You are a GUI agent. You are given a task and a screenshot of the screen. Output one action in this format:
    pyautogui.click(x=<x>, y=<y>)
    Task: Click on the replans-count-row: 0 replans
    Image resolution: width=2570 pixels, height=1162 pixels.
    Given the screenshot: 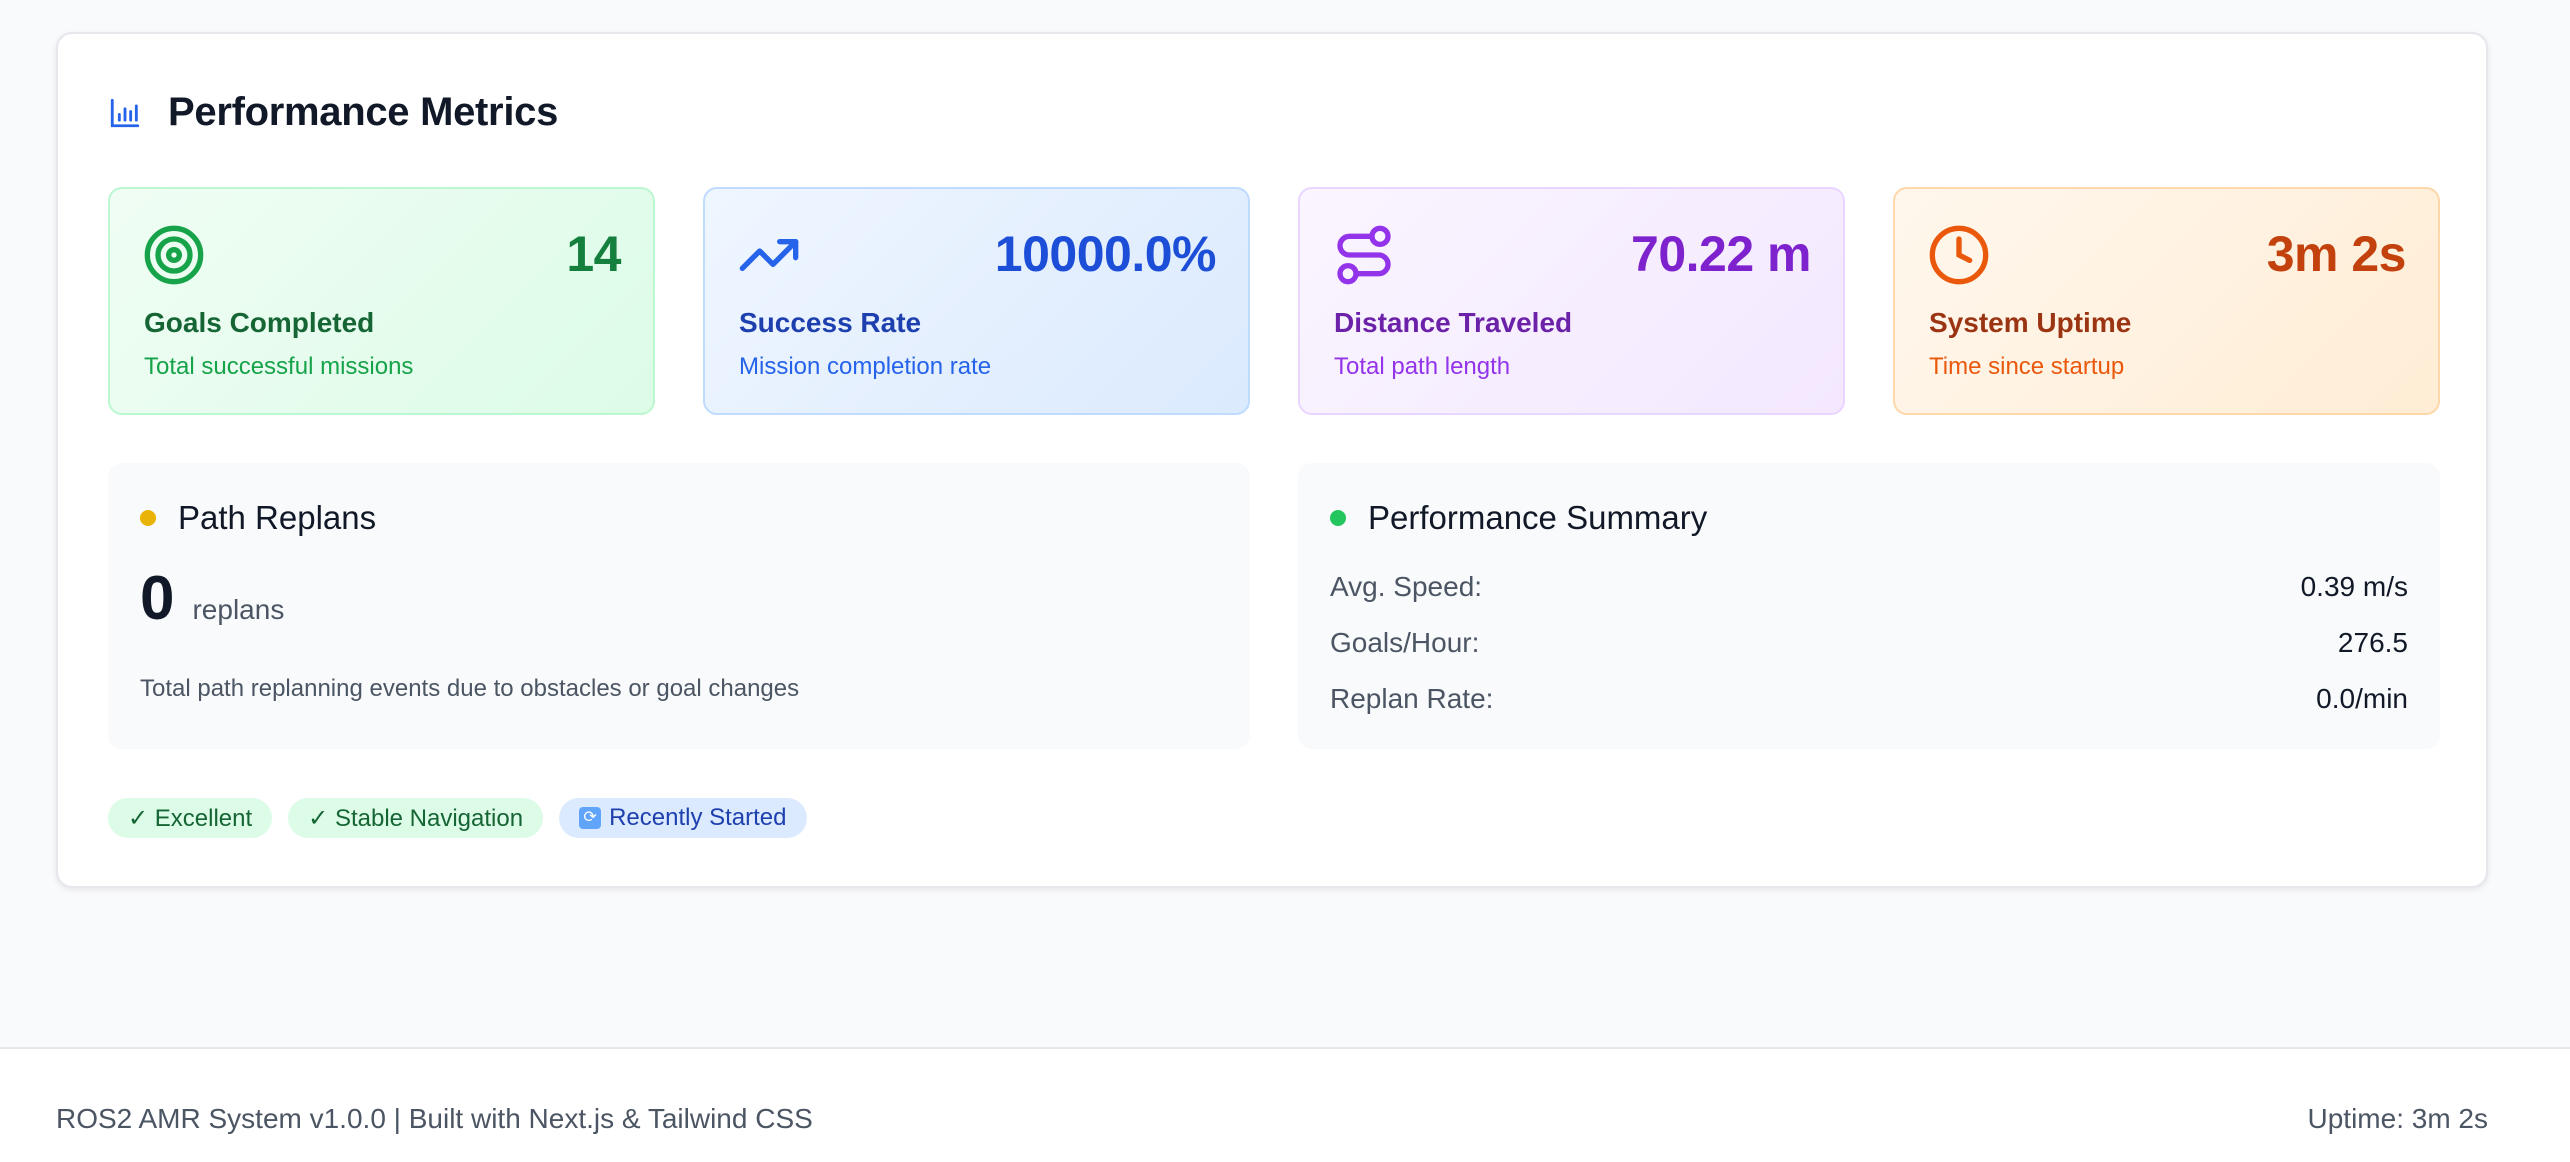 What is the action you would take?
    pyautogui.click(x=212, y=598)
    